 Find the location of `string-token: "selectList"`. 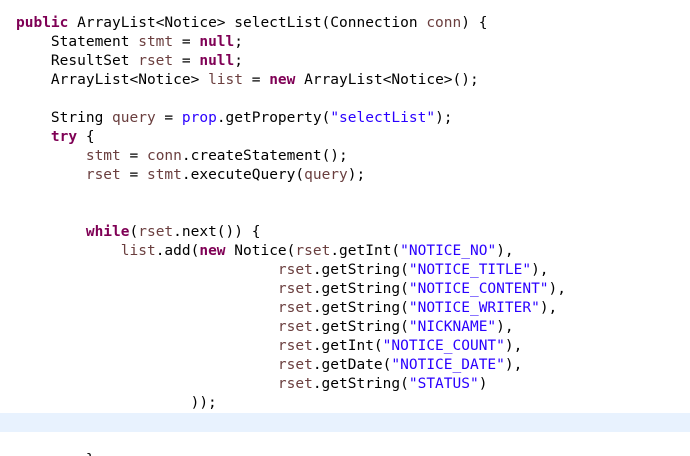

string-token: "selectList" is located at coordinates (383, 118).